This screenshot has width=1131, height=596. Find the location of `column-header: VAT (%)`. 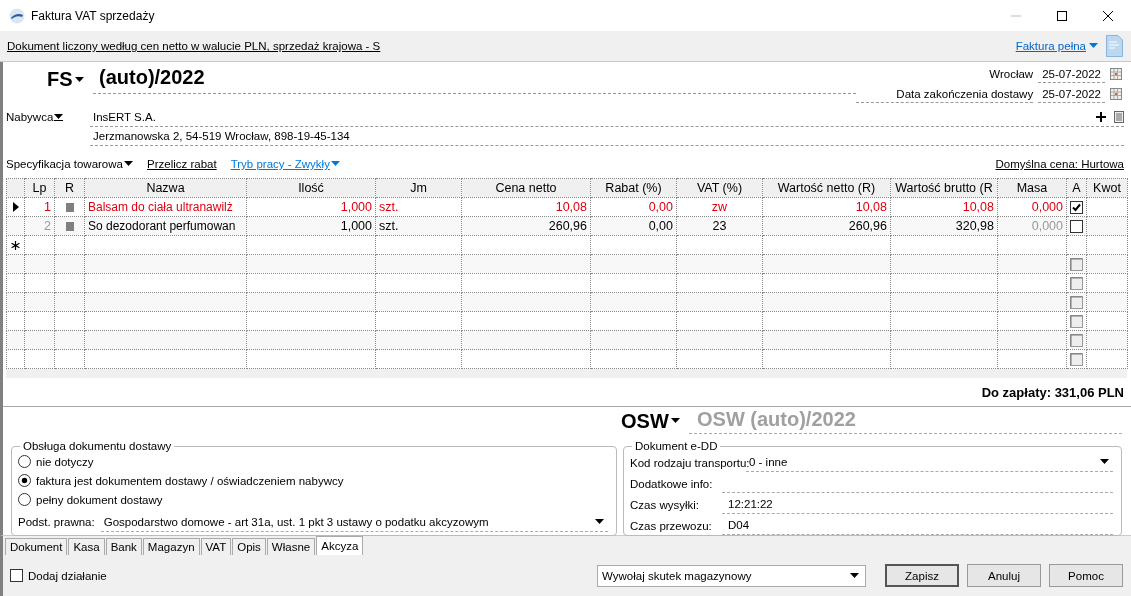

column-header: VAT (%) is located at coordinates (719, 188).